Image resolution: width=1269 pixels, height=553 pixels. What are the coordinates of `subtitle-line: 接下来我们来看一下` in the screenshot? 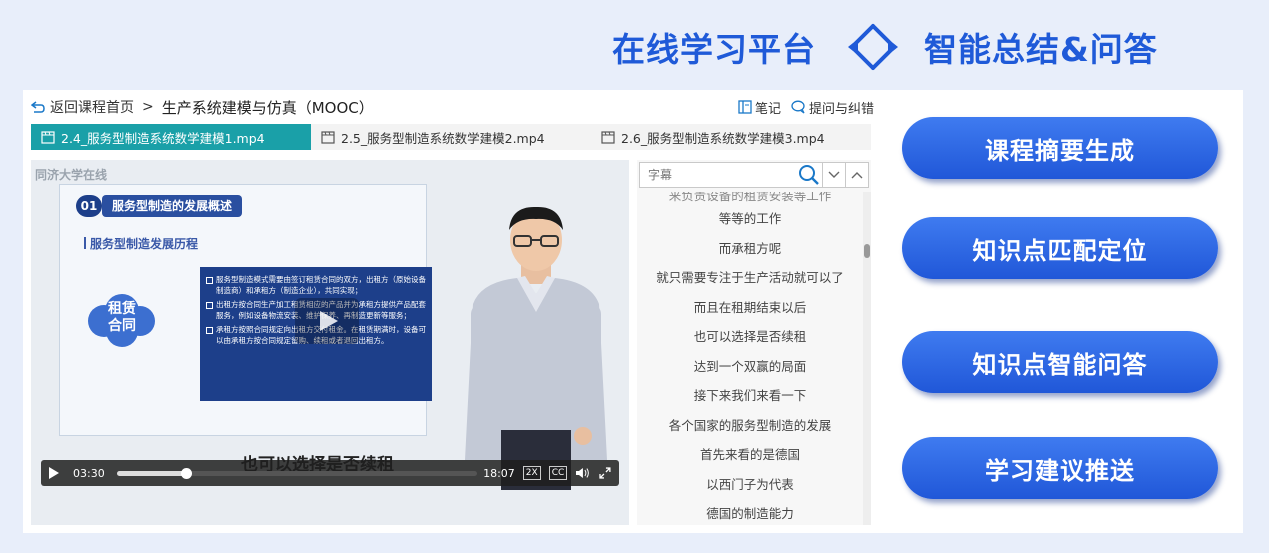 It's located at (750, 396).